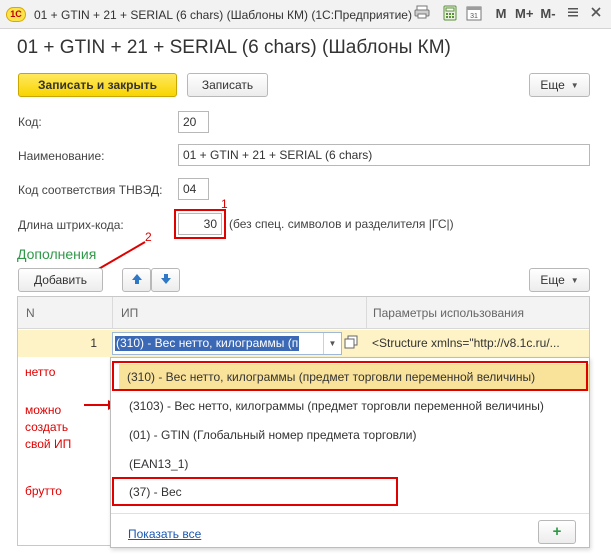 Image resolution: width=611 pixels, height=556 pixels. I want to click on show-all-link: Показать все, so click(164, 534).